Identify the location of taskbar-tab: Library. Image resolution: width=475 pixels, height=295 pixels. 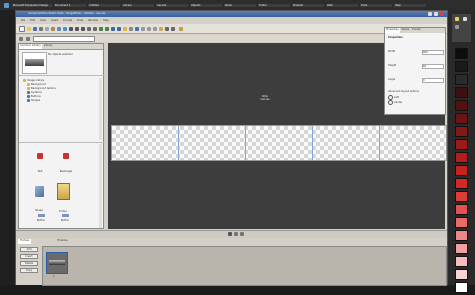
(138, 5).